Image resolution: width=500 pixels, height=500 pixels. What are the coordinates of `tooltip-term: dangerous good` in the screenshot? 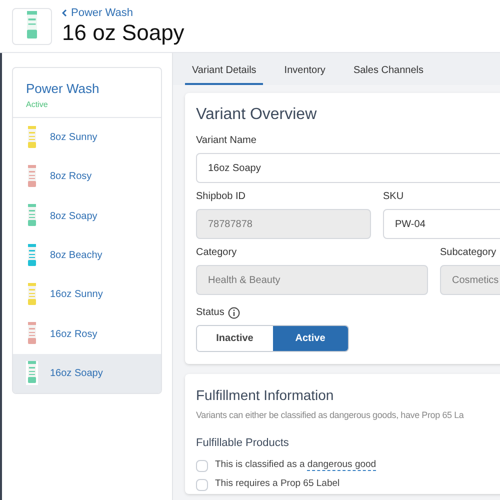 It's located at (341, 465).